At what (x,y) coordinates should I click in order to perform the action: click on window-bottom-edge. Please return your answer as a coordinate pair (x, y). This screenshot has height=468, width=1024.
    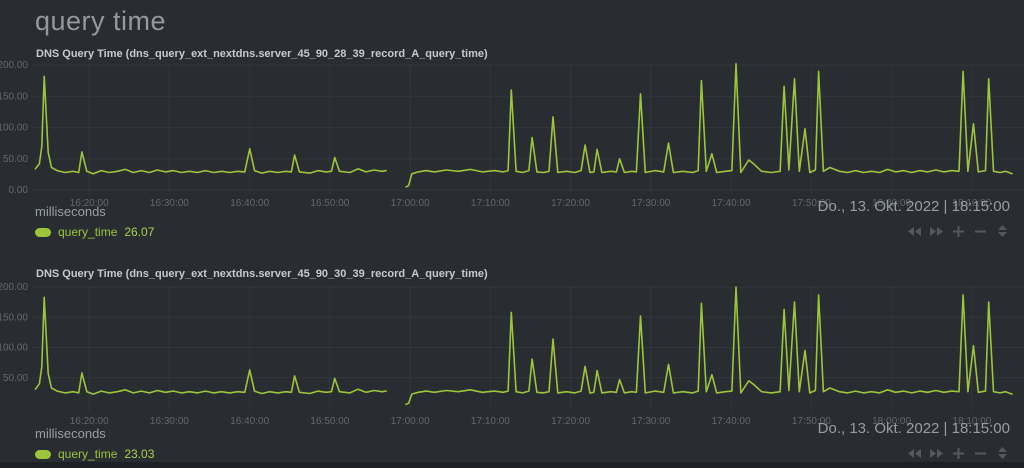
    Looking at the image, I should click on (512, 465).